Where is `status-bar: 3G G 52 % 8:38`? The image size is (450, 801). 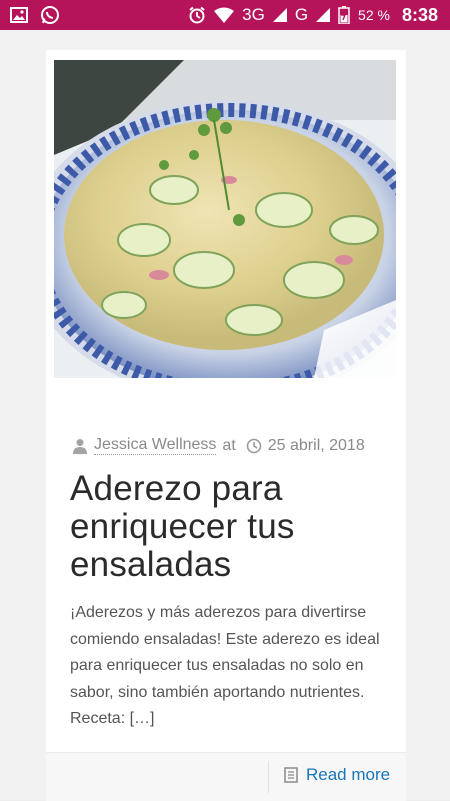 status-bar: 3G G 52 % 8:38 is located at coordinates (225, 15).